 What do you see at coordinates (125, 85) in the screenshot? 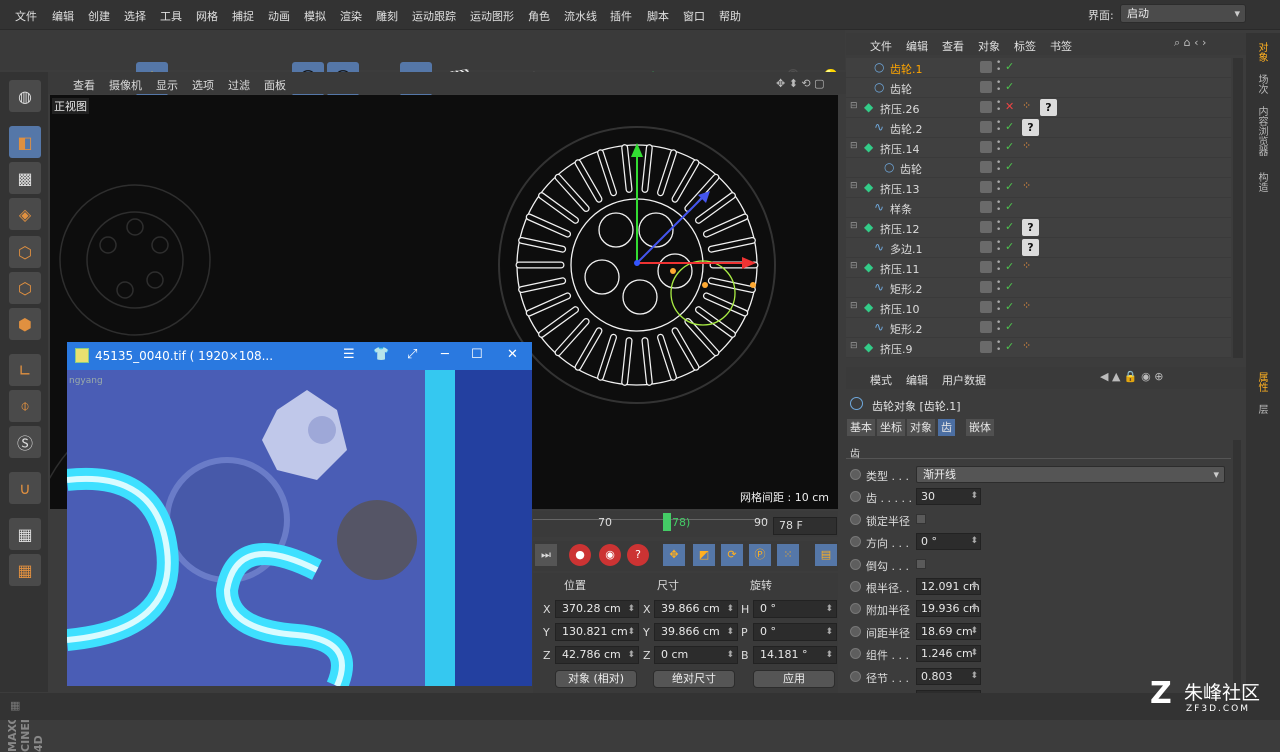
I see `vp-menu-camera: 摄像机` at bounding box center [125, 85].